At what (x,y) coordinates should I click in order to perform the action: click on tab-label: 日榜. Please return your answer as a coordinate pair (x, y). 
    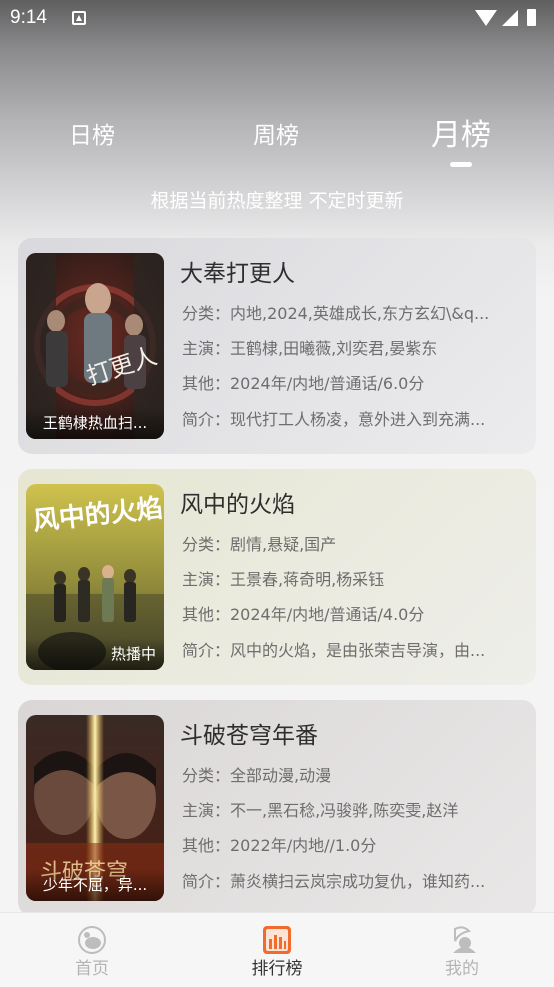
    Looking at the image, I should click on (92, 136).